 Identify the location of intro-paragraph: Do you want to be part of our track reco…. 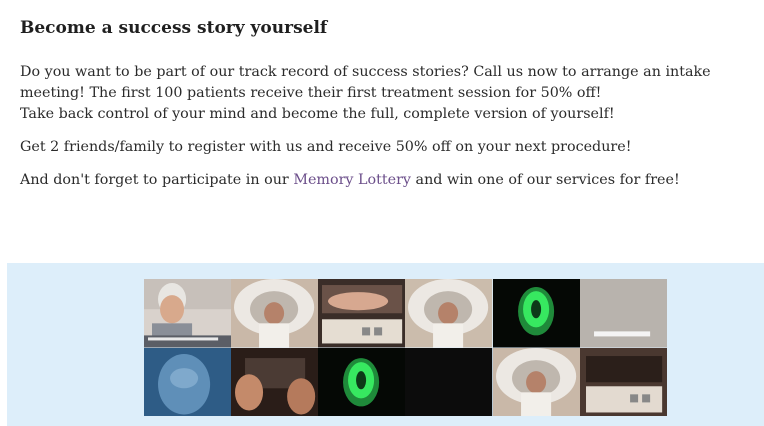
(385, 93).